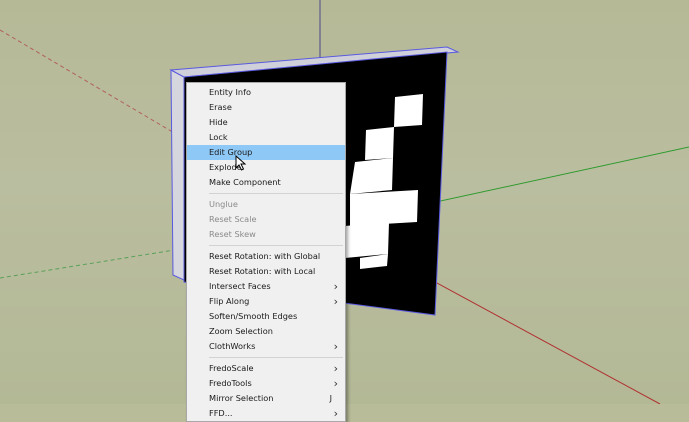  I want to click on menu-item-label: Mirror Selection, so click(241, 398).